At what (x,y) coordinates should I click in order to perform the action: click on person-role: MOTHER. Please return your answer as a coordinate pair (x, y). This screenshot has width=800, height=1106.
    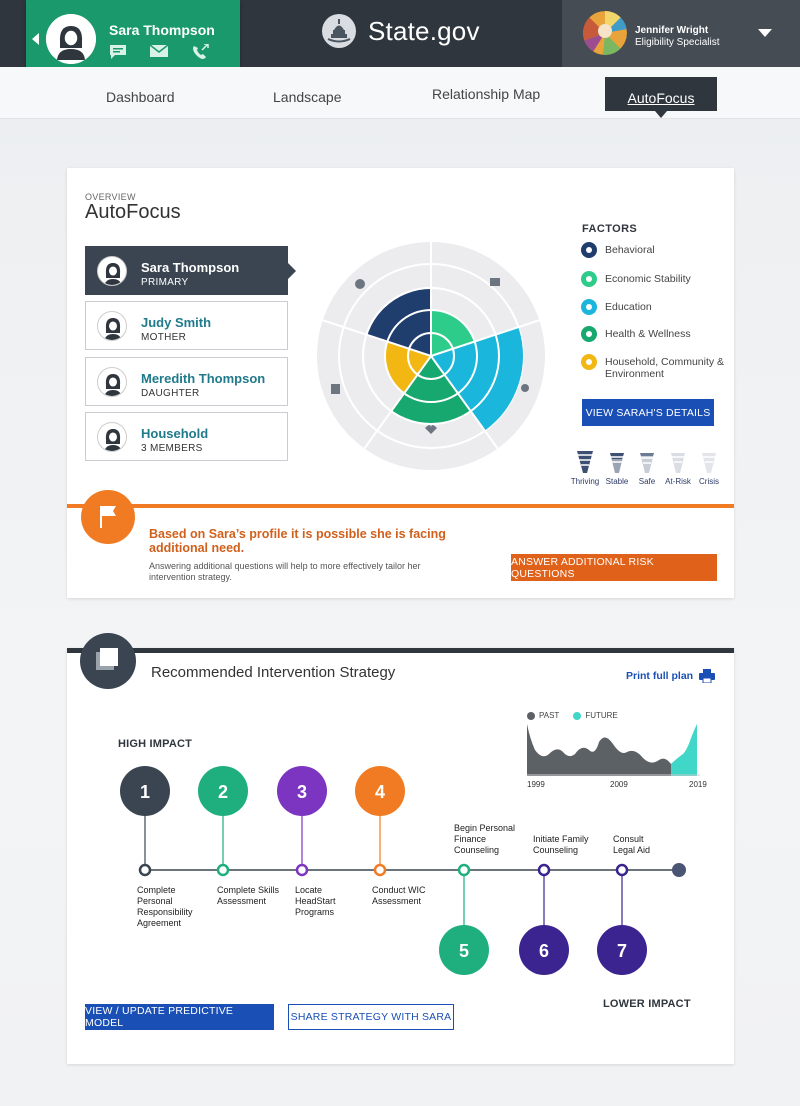
    Looking at the image, I should click on (164, 337).